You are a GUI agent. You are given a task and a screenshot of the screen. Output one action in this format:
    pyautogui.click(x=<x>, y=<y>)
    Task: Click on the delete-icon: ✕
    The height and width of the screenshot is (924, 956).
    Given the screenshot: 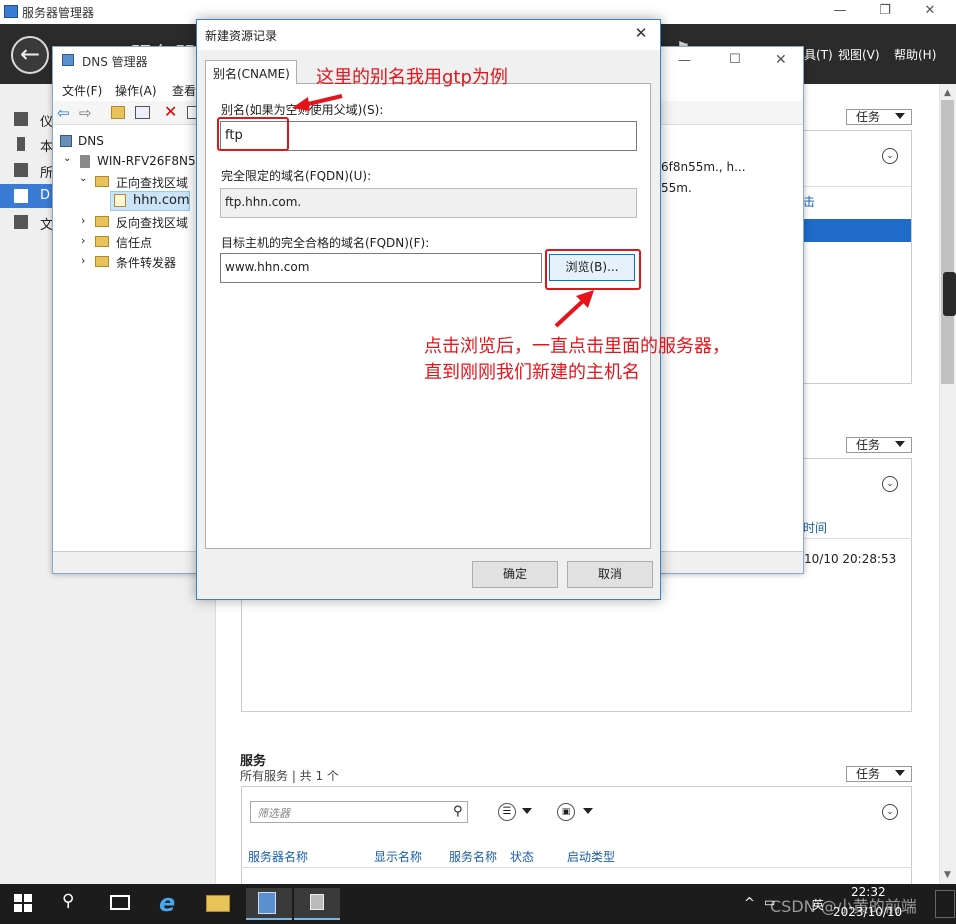 What is the action you would take?
    pyautogui.click(x=170, y=111)
    